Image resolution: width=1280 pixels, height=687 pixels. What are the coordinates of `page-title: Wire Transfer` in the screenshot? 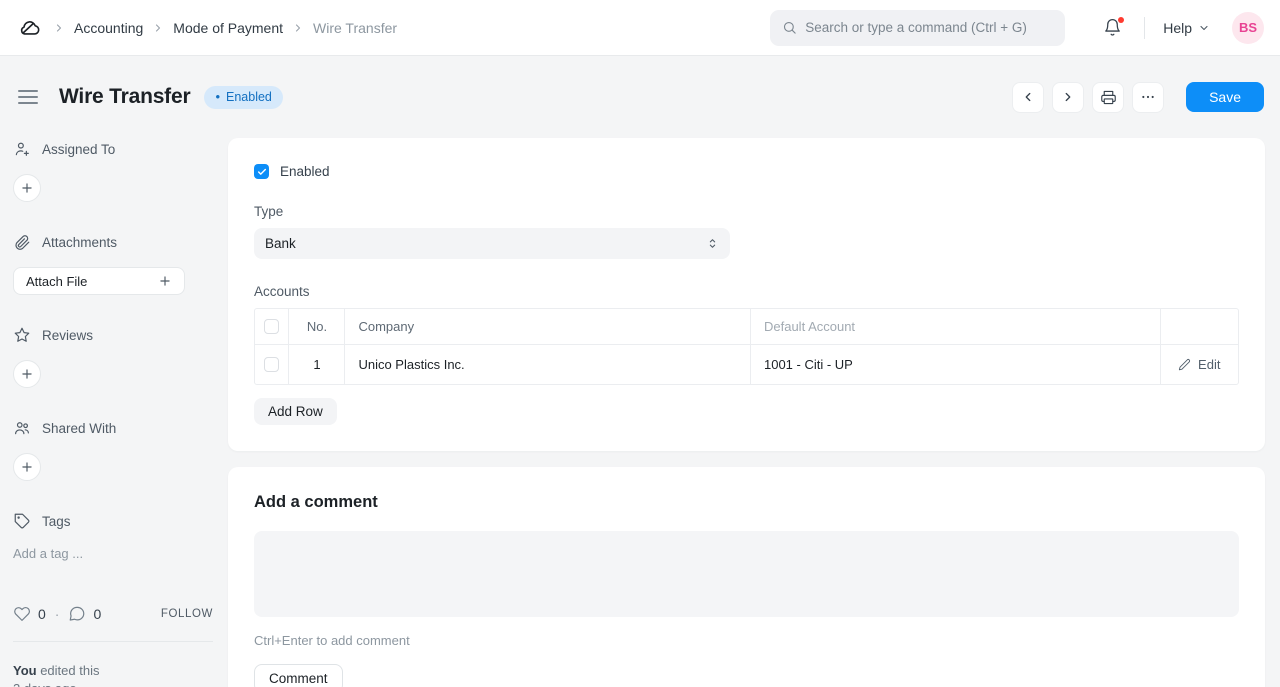 It's located at (125, 96).